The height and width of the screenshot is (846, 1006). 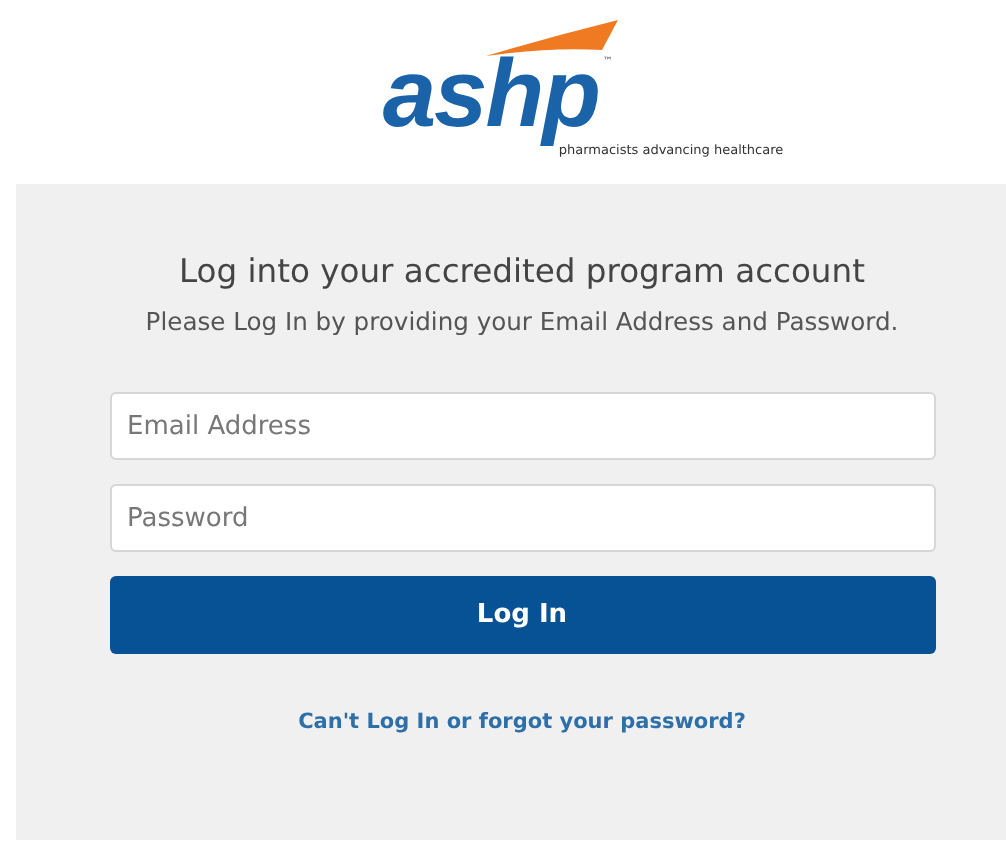 What do you see at coordinates (522, 615) in the screenshot?
I see `login-button: Log In` at bounding box center [522, 615].